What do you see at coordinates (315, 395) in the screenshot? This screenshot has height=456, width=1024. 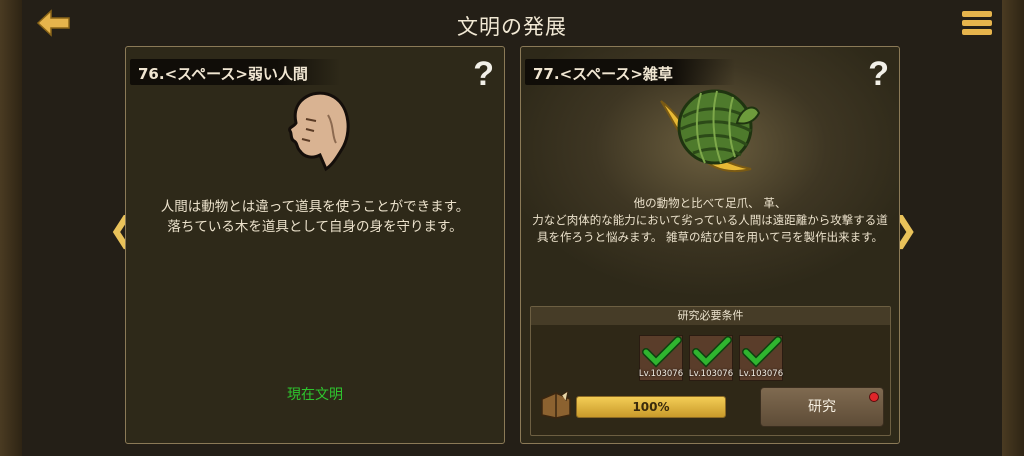 I see `current-civilization-label: 現在文明` at bounding box center [315, 395].